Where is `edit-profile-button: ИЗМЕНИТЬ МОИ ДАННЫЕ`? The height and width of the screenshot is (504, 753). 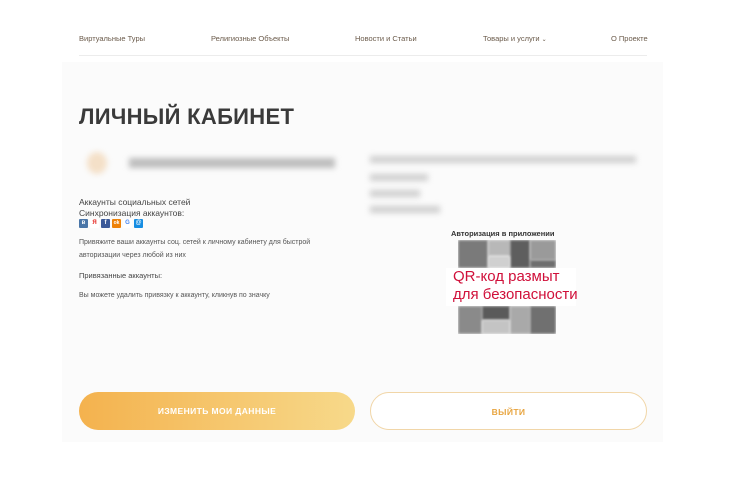
edit-profile-button: ИЗМЕНИТЬ МОИ ДАННЫЕ is located at coordinates (217, 411).